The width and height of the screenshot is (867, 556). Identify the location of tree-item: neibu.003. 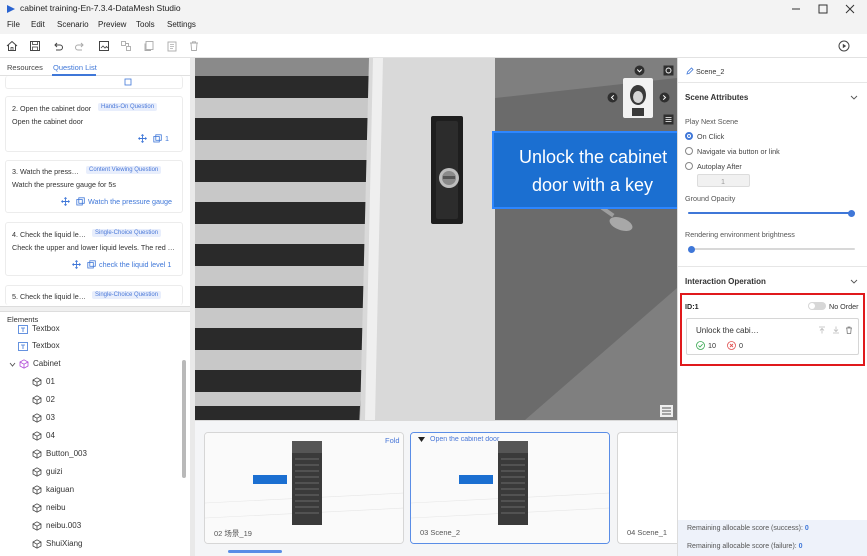
(102, 526).